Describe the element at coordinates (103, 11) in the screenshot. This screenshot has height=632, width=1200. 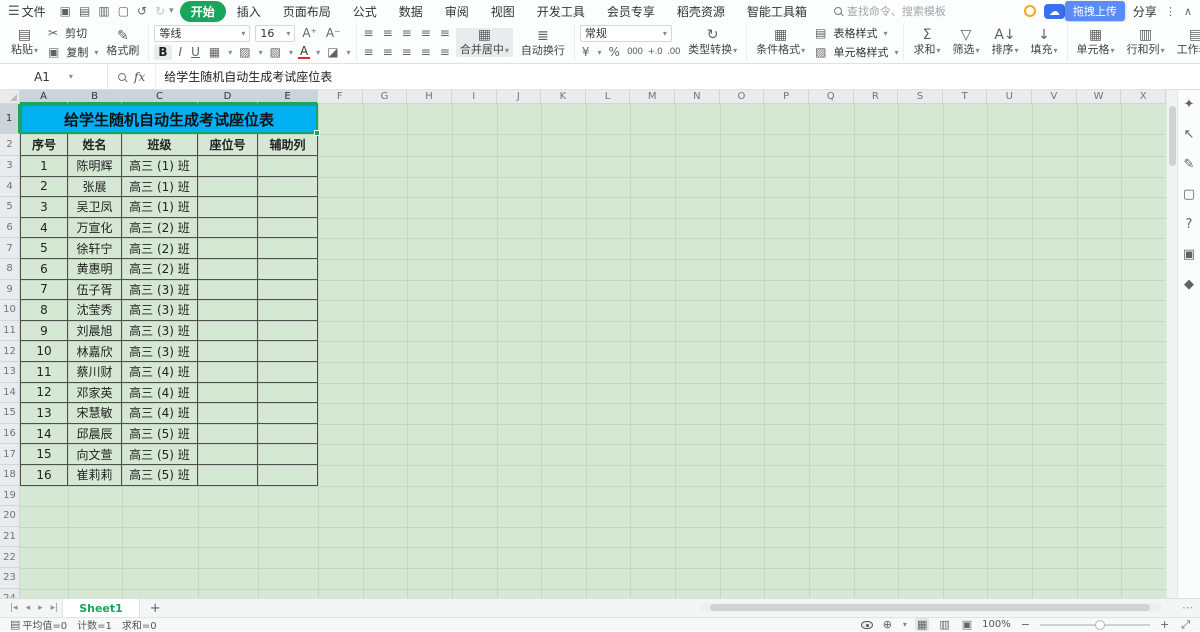
I see `print-icon: ▥` at that location.